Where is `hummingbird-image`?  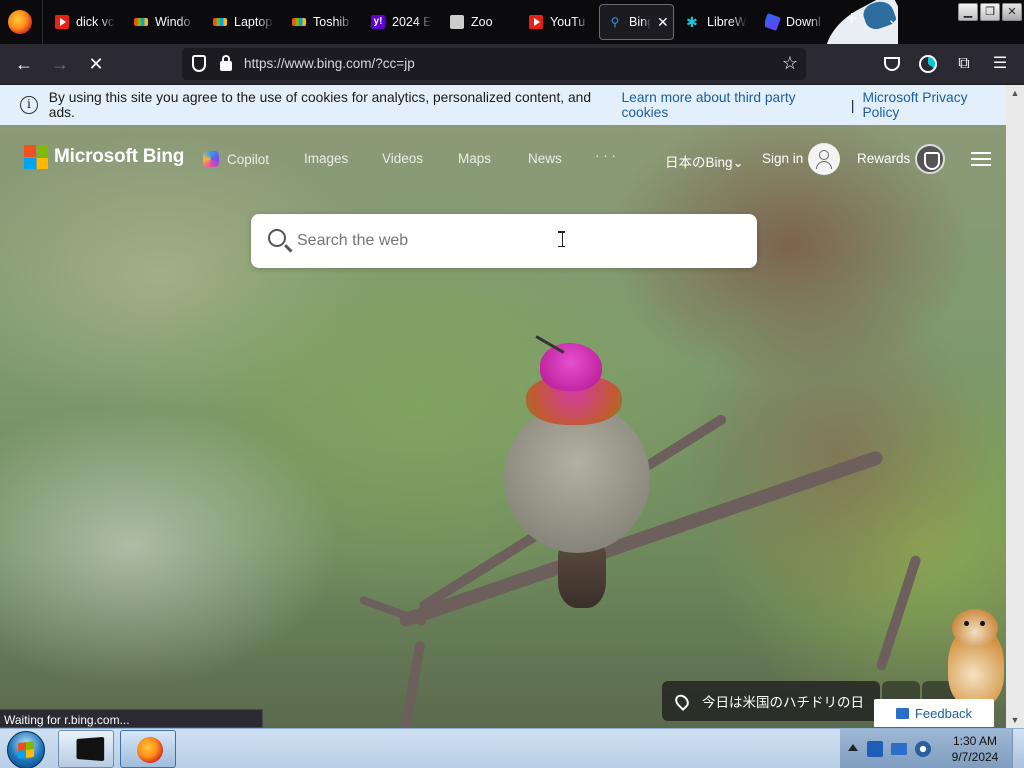 hummingbird-image is located at coordinates (575, 471).